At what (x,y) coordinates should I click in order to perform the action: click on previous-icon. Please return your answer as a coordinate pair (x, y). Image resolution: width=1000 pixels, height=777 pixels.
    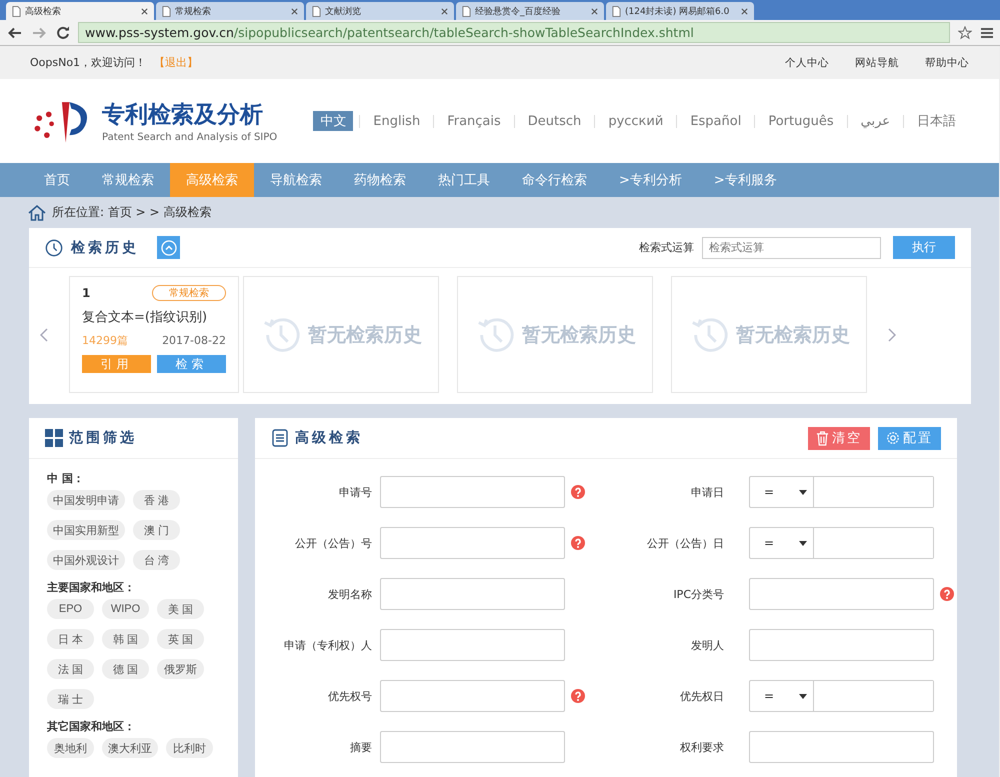
    Looking at the image, I should click on (44, 335).